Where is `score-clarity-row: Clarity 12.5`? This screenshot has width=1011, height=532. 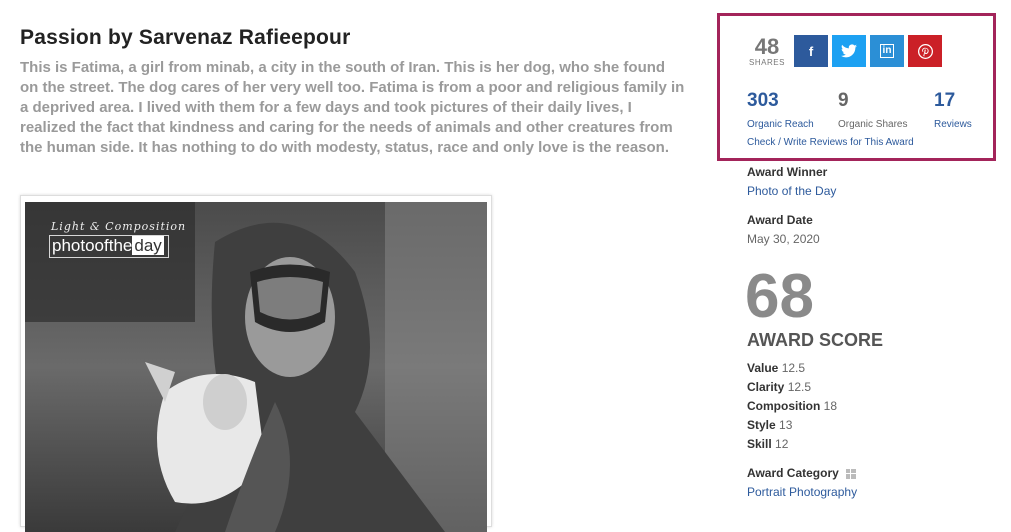 score-clarity-row: Clarity 12.5 is located at coordinates (779, 387).